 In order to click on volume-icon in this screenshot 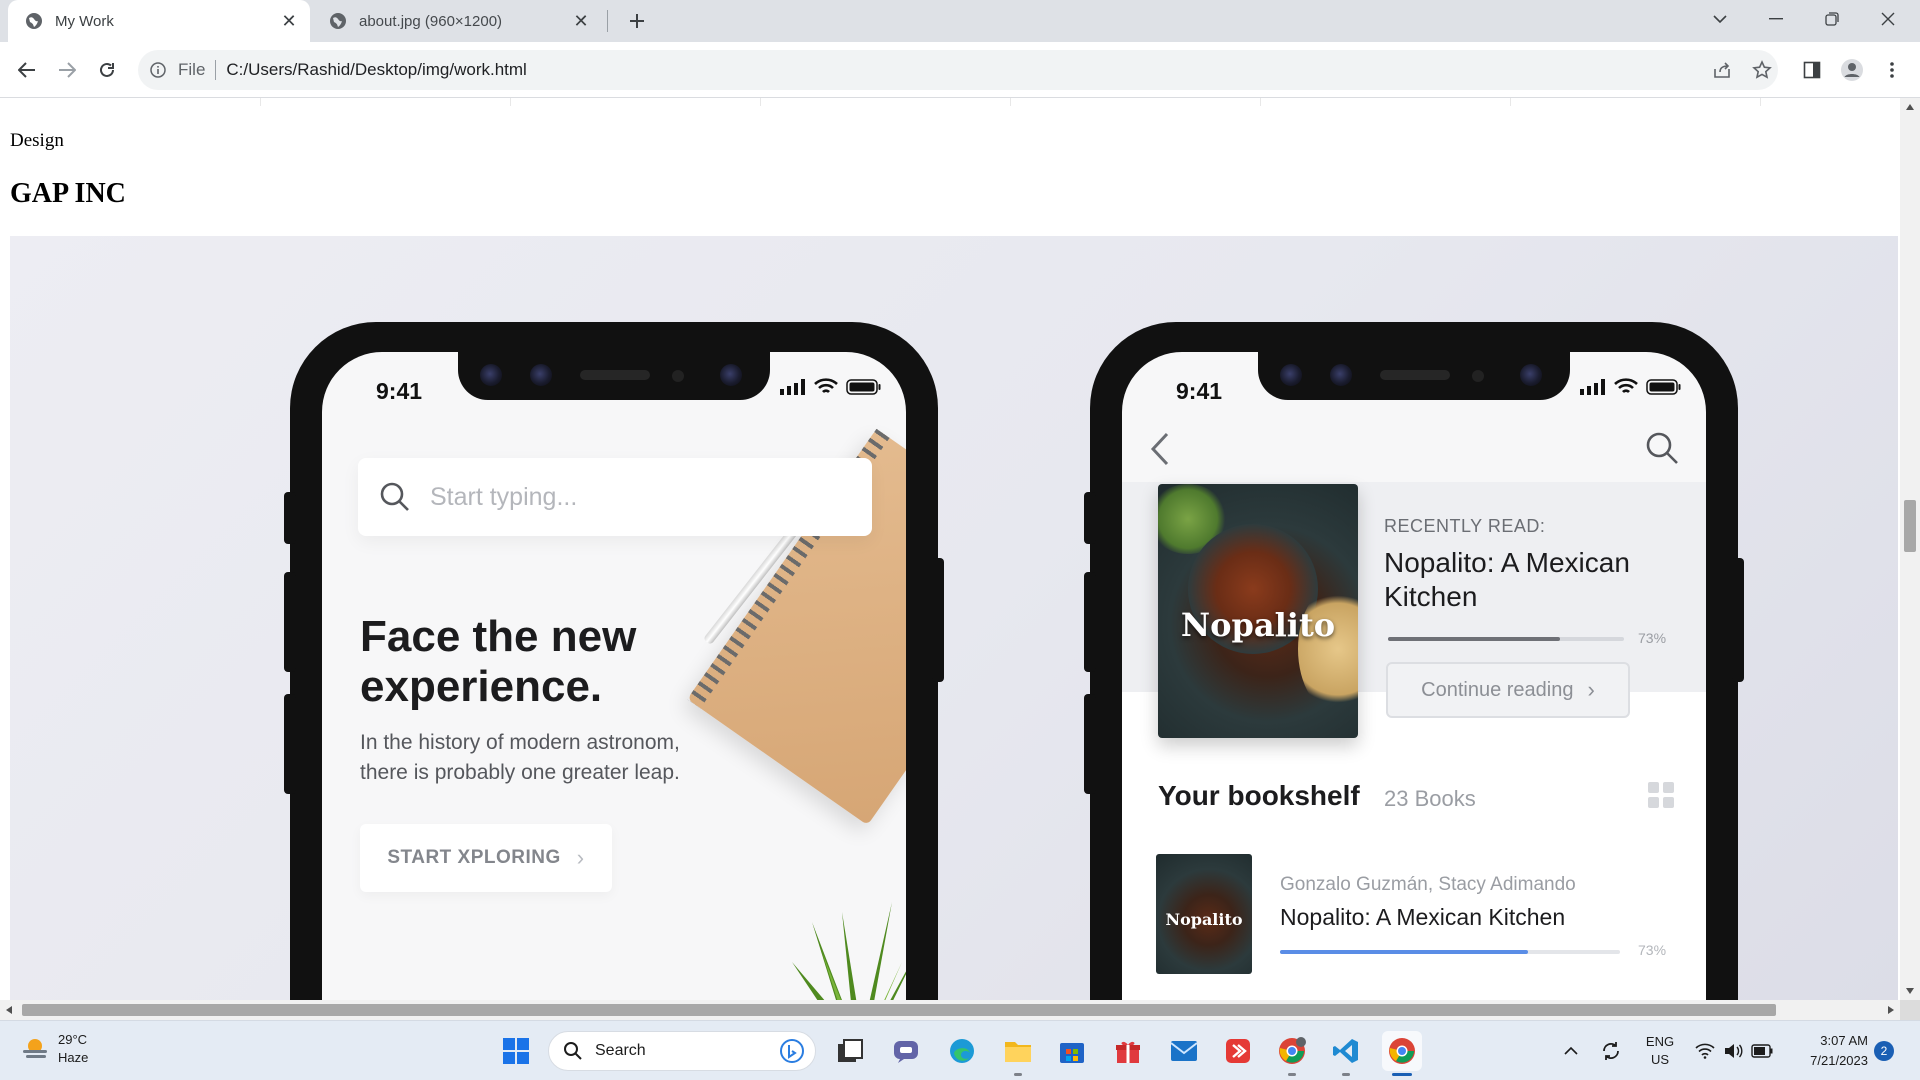, I will do `click(1734, 1051)`.